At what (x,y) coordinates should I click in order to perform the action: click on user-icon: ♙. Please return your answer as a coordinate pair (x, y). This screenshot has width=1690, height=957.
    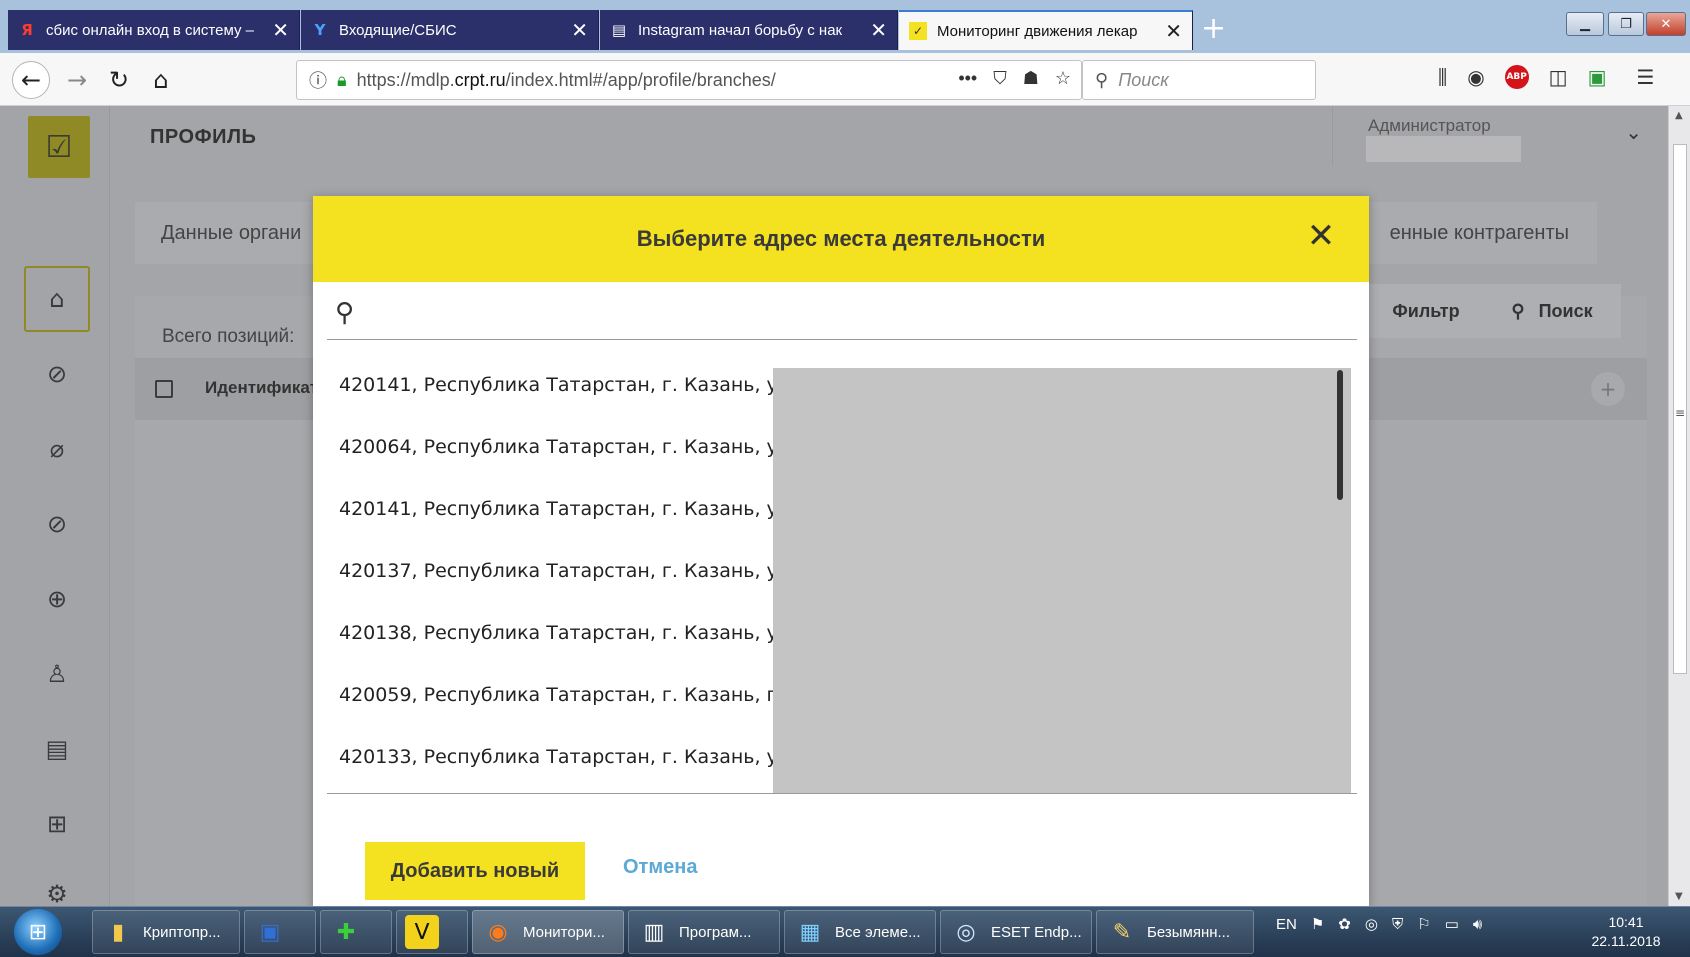
    Looking at the image, I should click on (57, 674).